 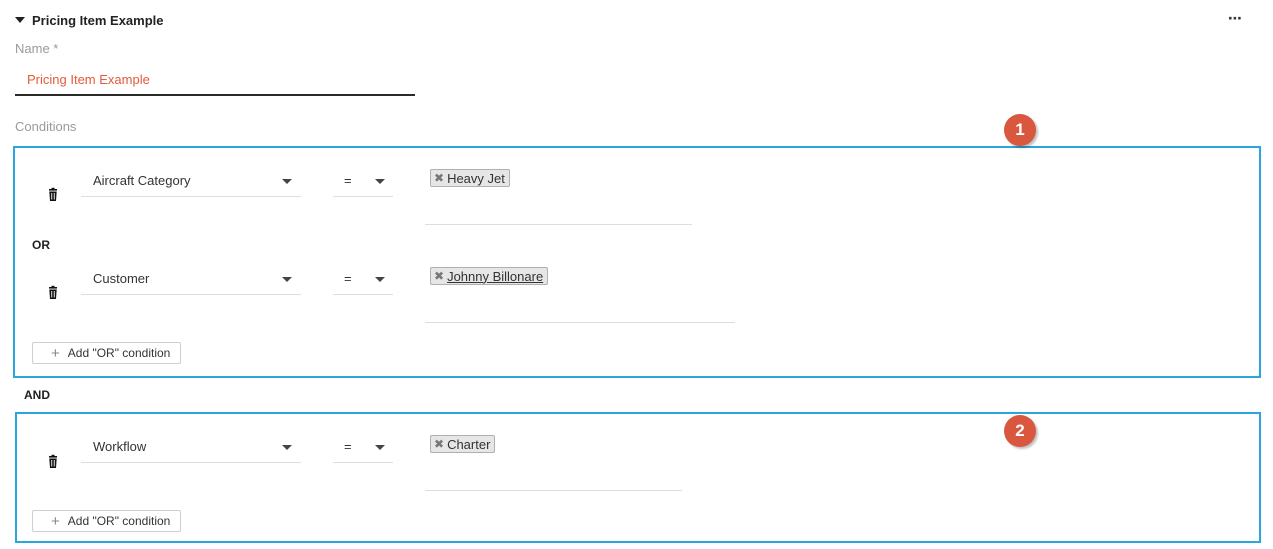 What do you see at coordinates (495, 276) in the screenshot?
I see `value-tag-link: Johnny Billonare` at bounding box center [495, 276].